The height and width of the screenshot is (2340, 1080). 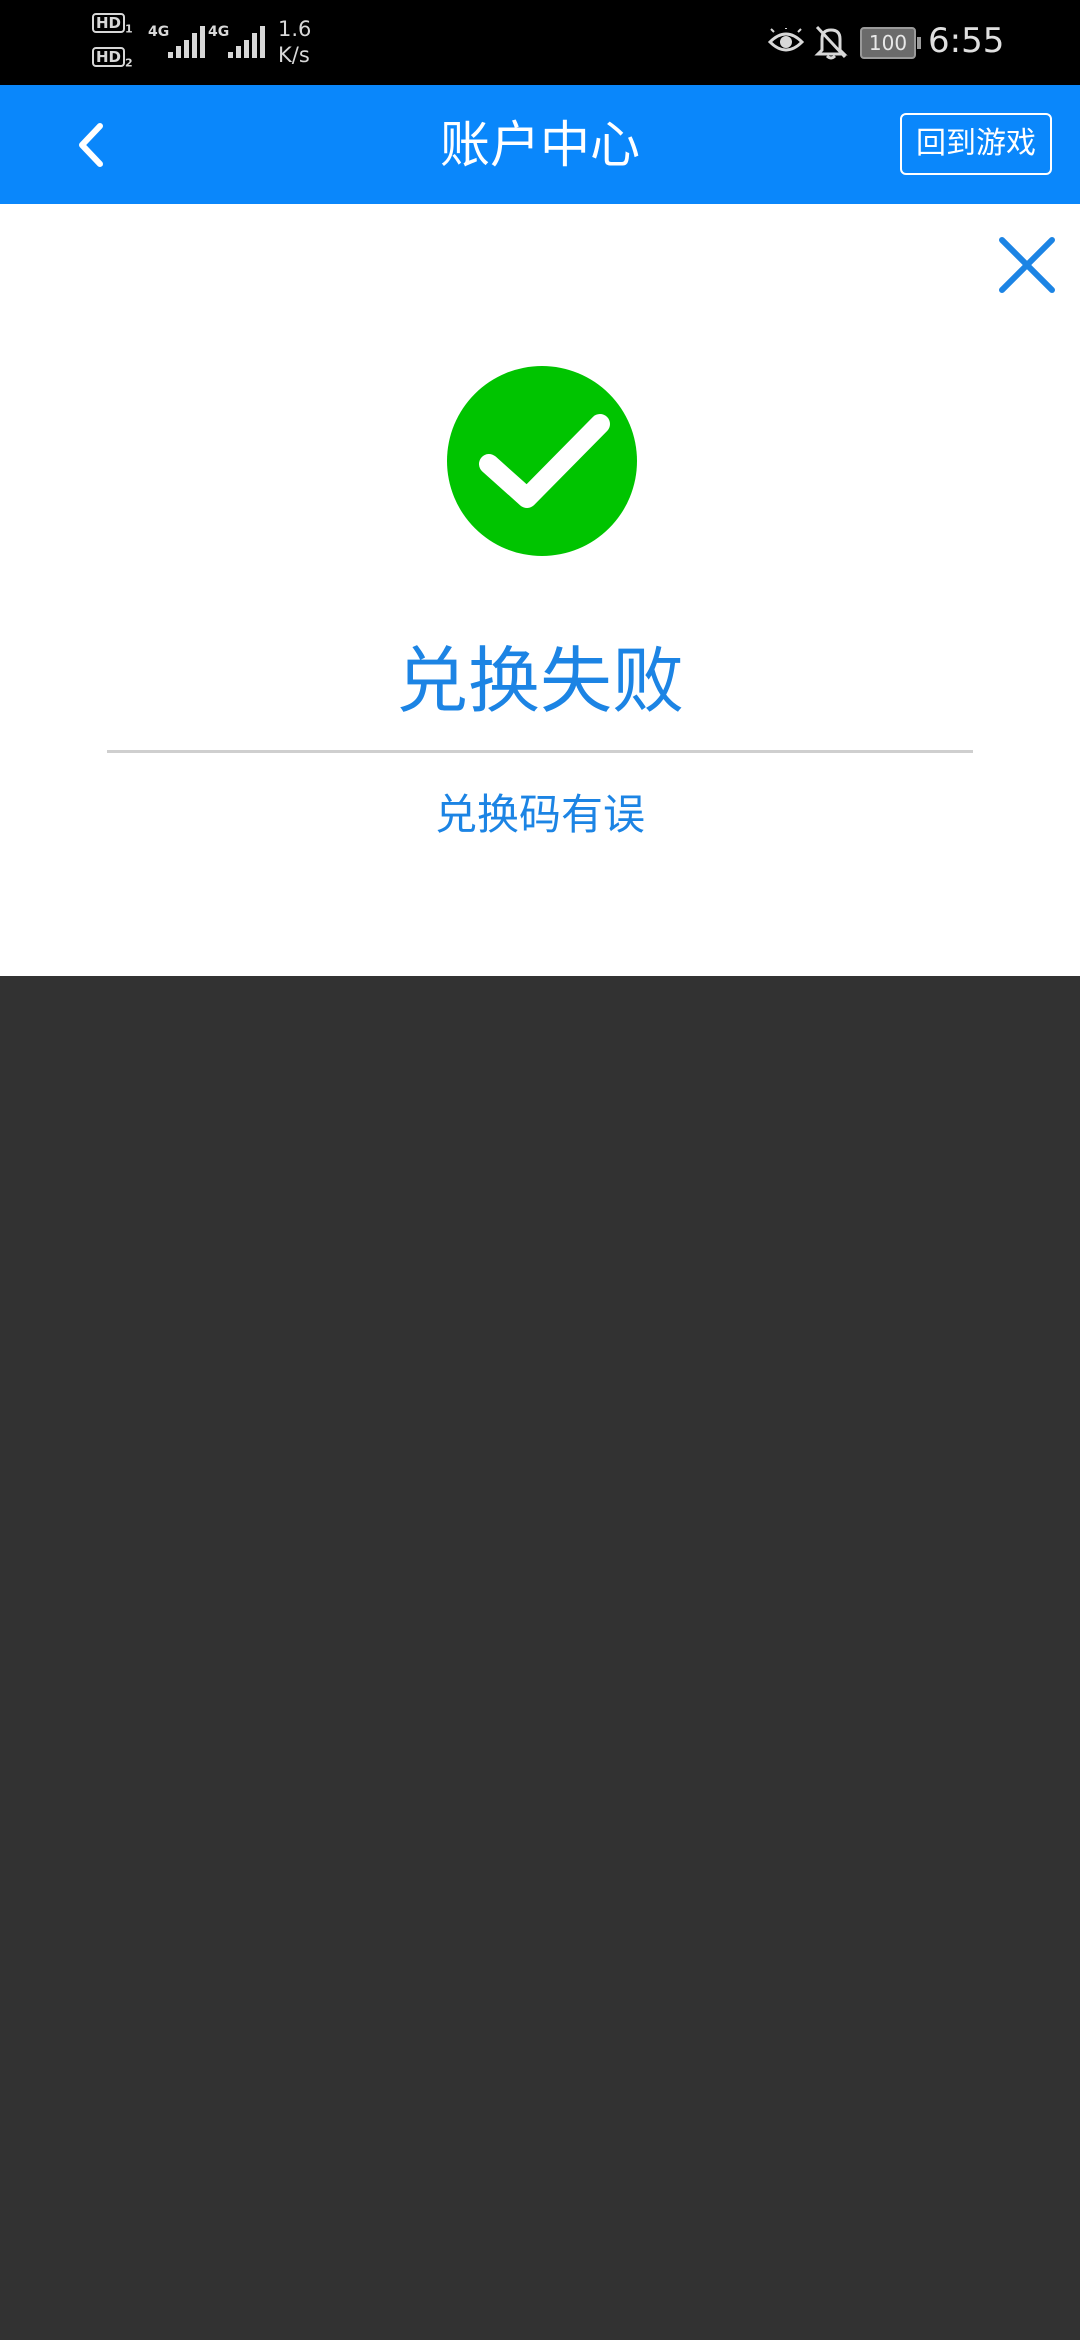 I want to click on battery-icon: 100, so click(x=890, y=43).